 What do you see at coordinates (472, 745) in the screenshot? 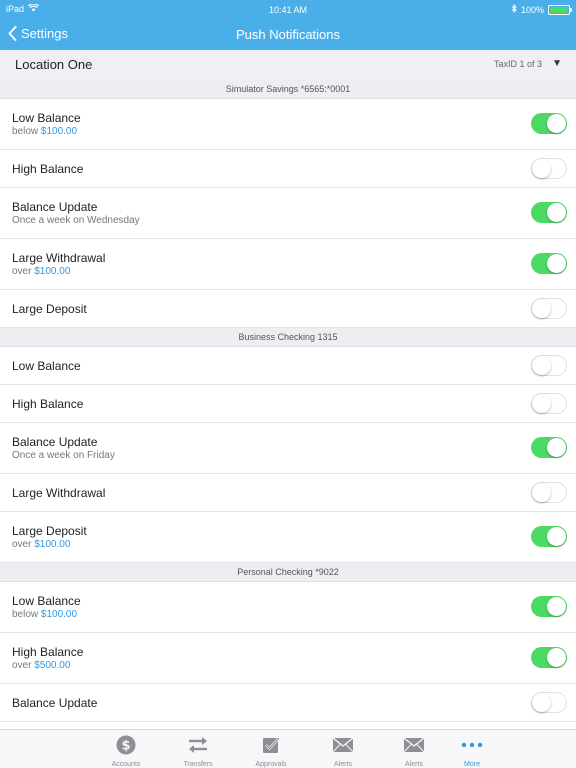
I see `more-dots-icon` at bounding box center [472, 745].